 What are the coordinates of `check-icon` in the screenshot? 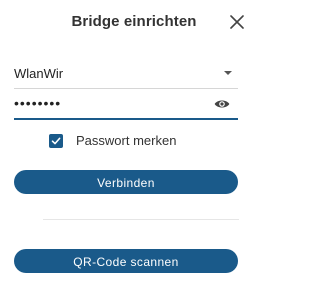 It's located at (56, 141).